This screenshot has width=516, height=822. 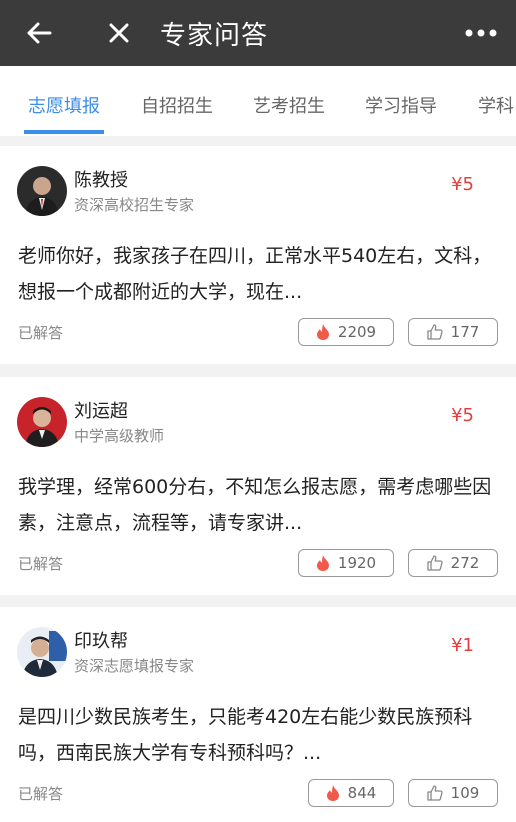 I want to click on expert-title: 中学高级教师, so click(x=119, y=436).